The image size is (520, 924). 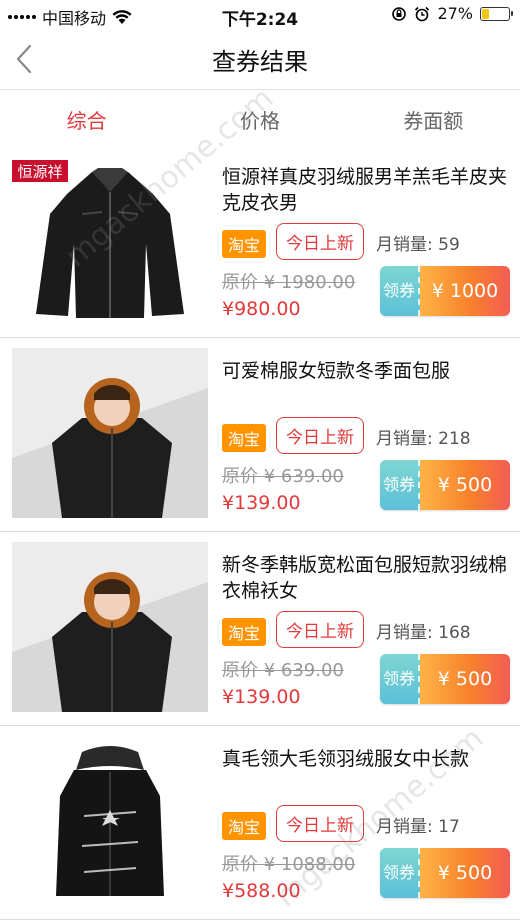 What do you see at coordinates (110, 239) in the screenshot?
I see `product-image: 恒源祥` at bounding box center [110, 239].